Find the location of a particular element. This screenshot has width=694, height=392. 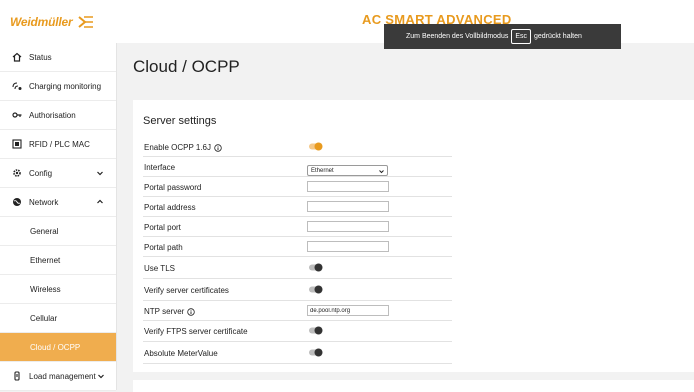

portal-path-input is located at coordinates (348, 246).